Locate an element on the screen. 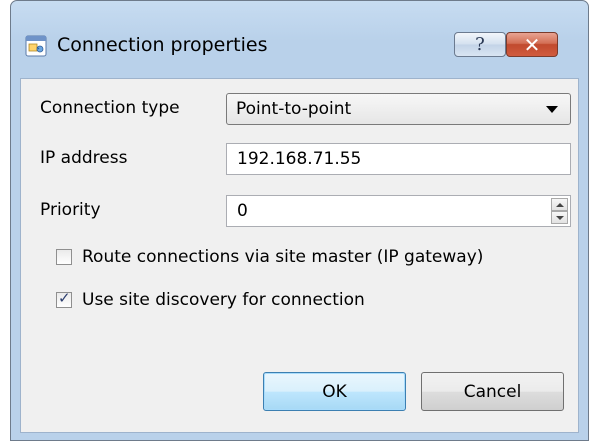 The height and width of the screenshot is (443, 591). cancel-button: Cancel is located at coordinates (492, 391).